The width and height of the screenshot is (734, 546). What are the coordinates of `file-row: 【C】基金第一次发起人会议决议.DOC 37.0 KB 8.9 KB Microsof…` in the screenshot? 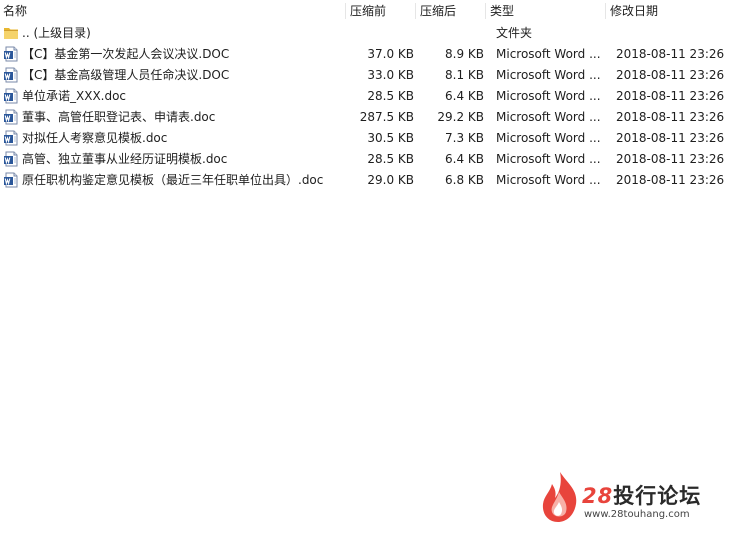 It's located at (367, 54).